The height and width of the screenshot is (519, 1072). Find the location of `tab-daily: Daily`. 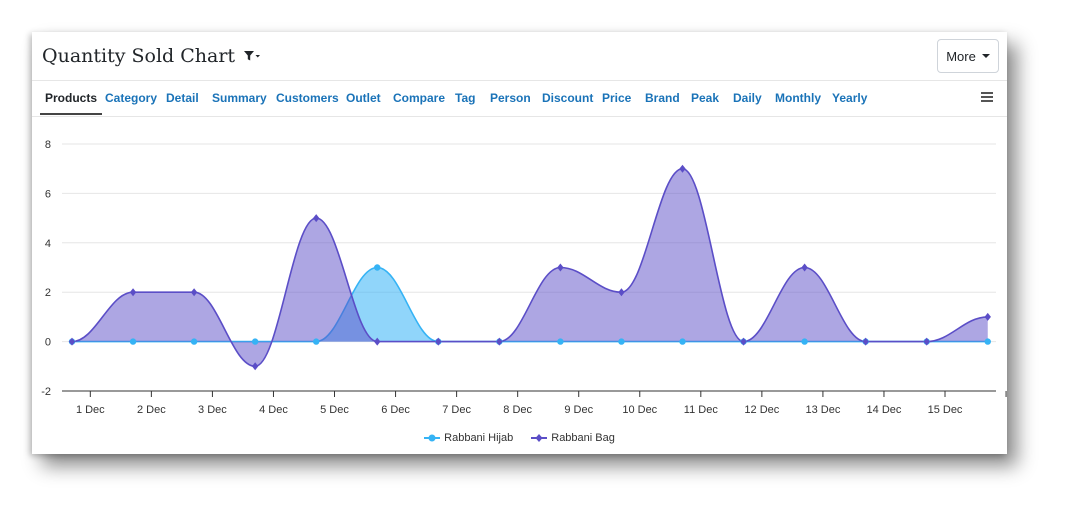

tab-daily: Daily is located at coordinates (747, 98).